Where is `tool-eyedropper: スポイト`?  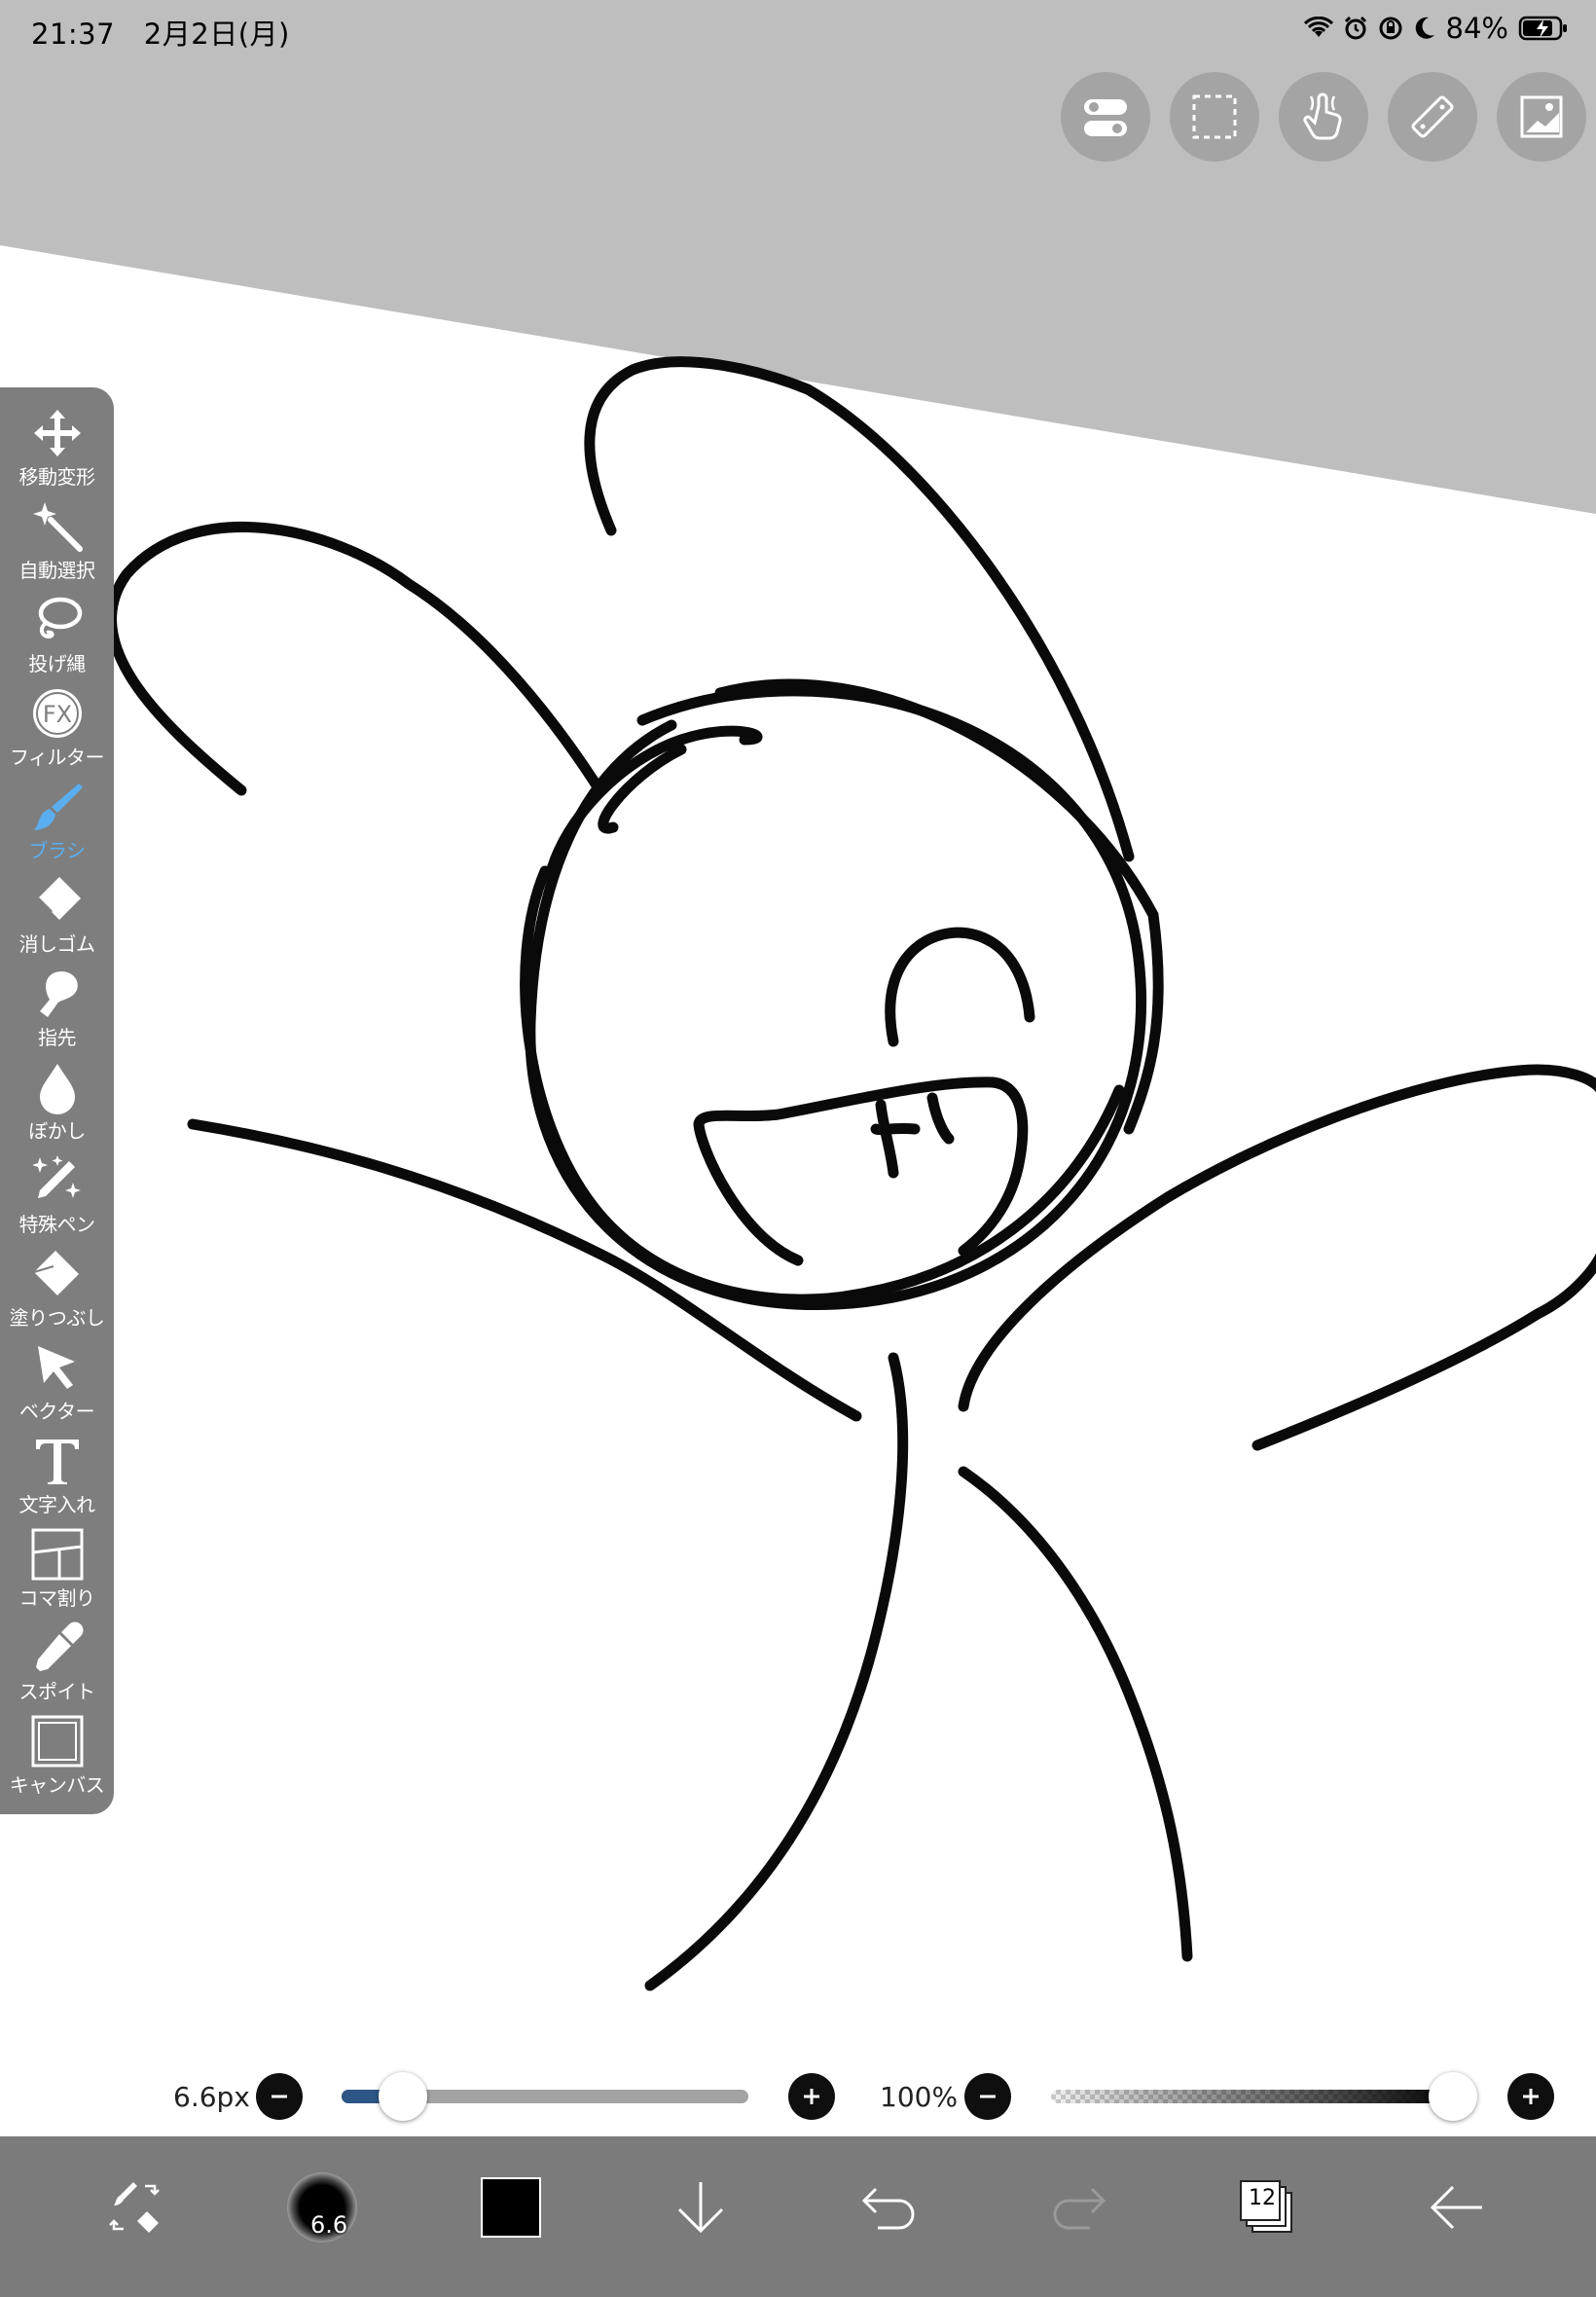 tool-eyedropper: スポイト is located at coordinates (57, 1666).